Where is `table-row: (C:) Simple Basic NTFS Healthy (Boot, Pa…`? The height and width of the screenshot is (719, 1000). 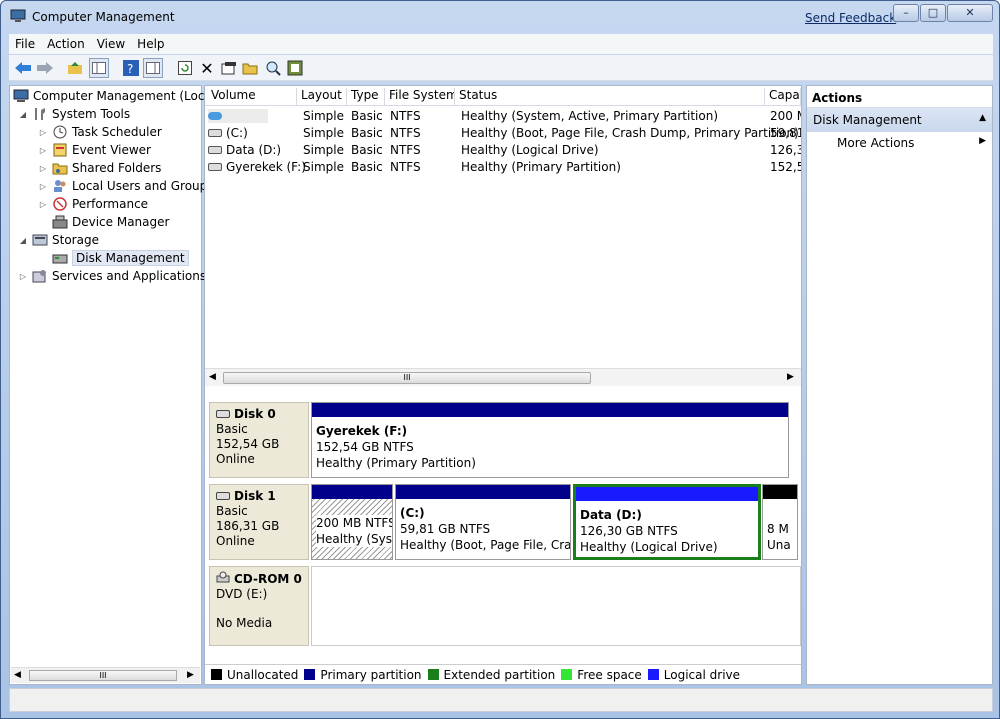 table-row: (C:) Simple Basic NTFS Healthy (Boot, Pa… is located at coordinates (503, 133).